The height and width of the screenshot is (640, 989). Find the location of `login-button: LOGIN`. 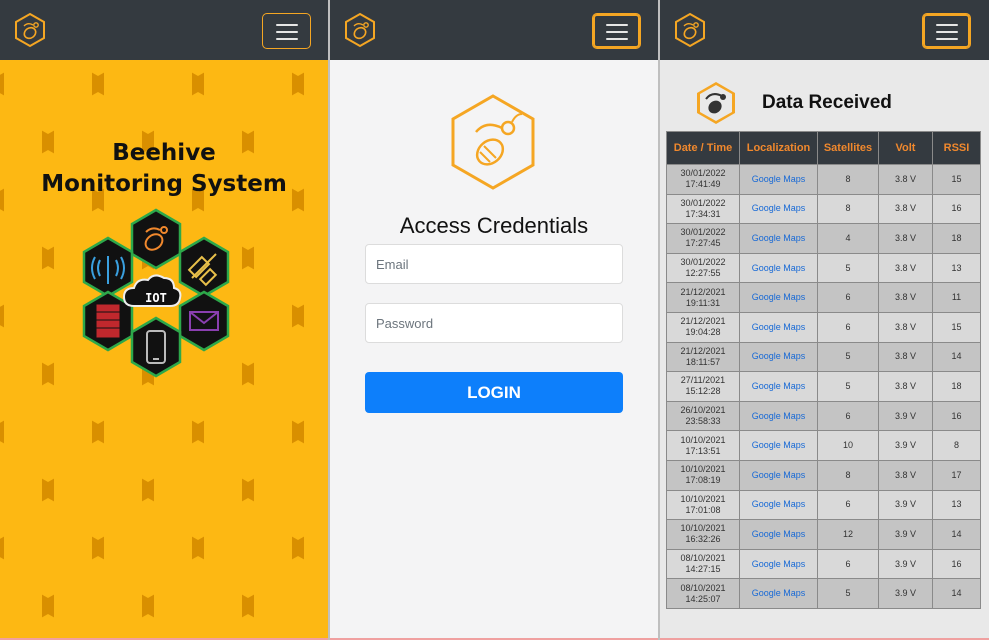

login-button: LOGIN is located at coordinates (494, 392).